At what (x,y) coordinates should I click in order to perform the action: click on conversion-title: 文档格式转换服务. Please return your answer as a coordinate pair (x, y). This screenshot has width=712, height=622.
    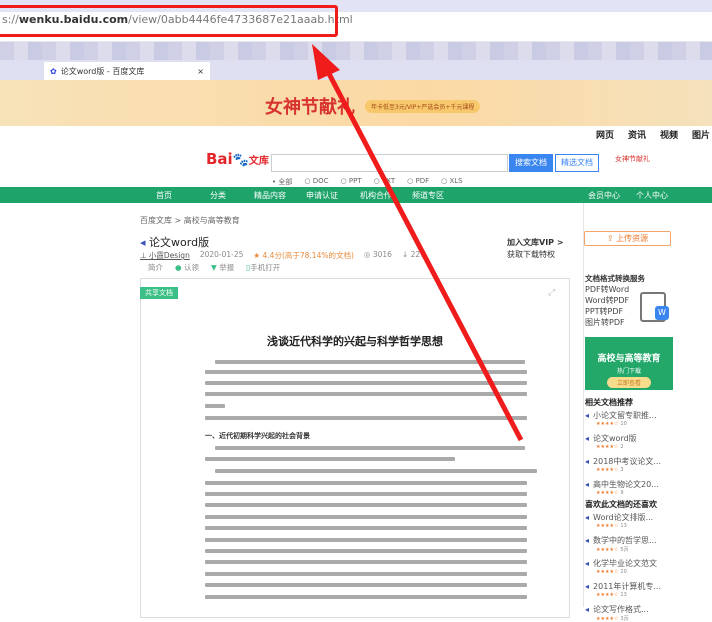
    Looking at the image, I should click on (615, 278).